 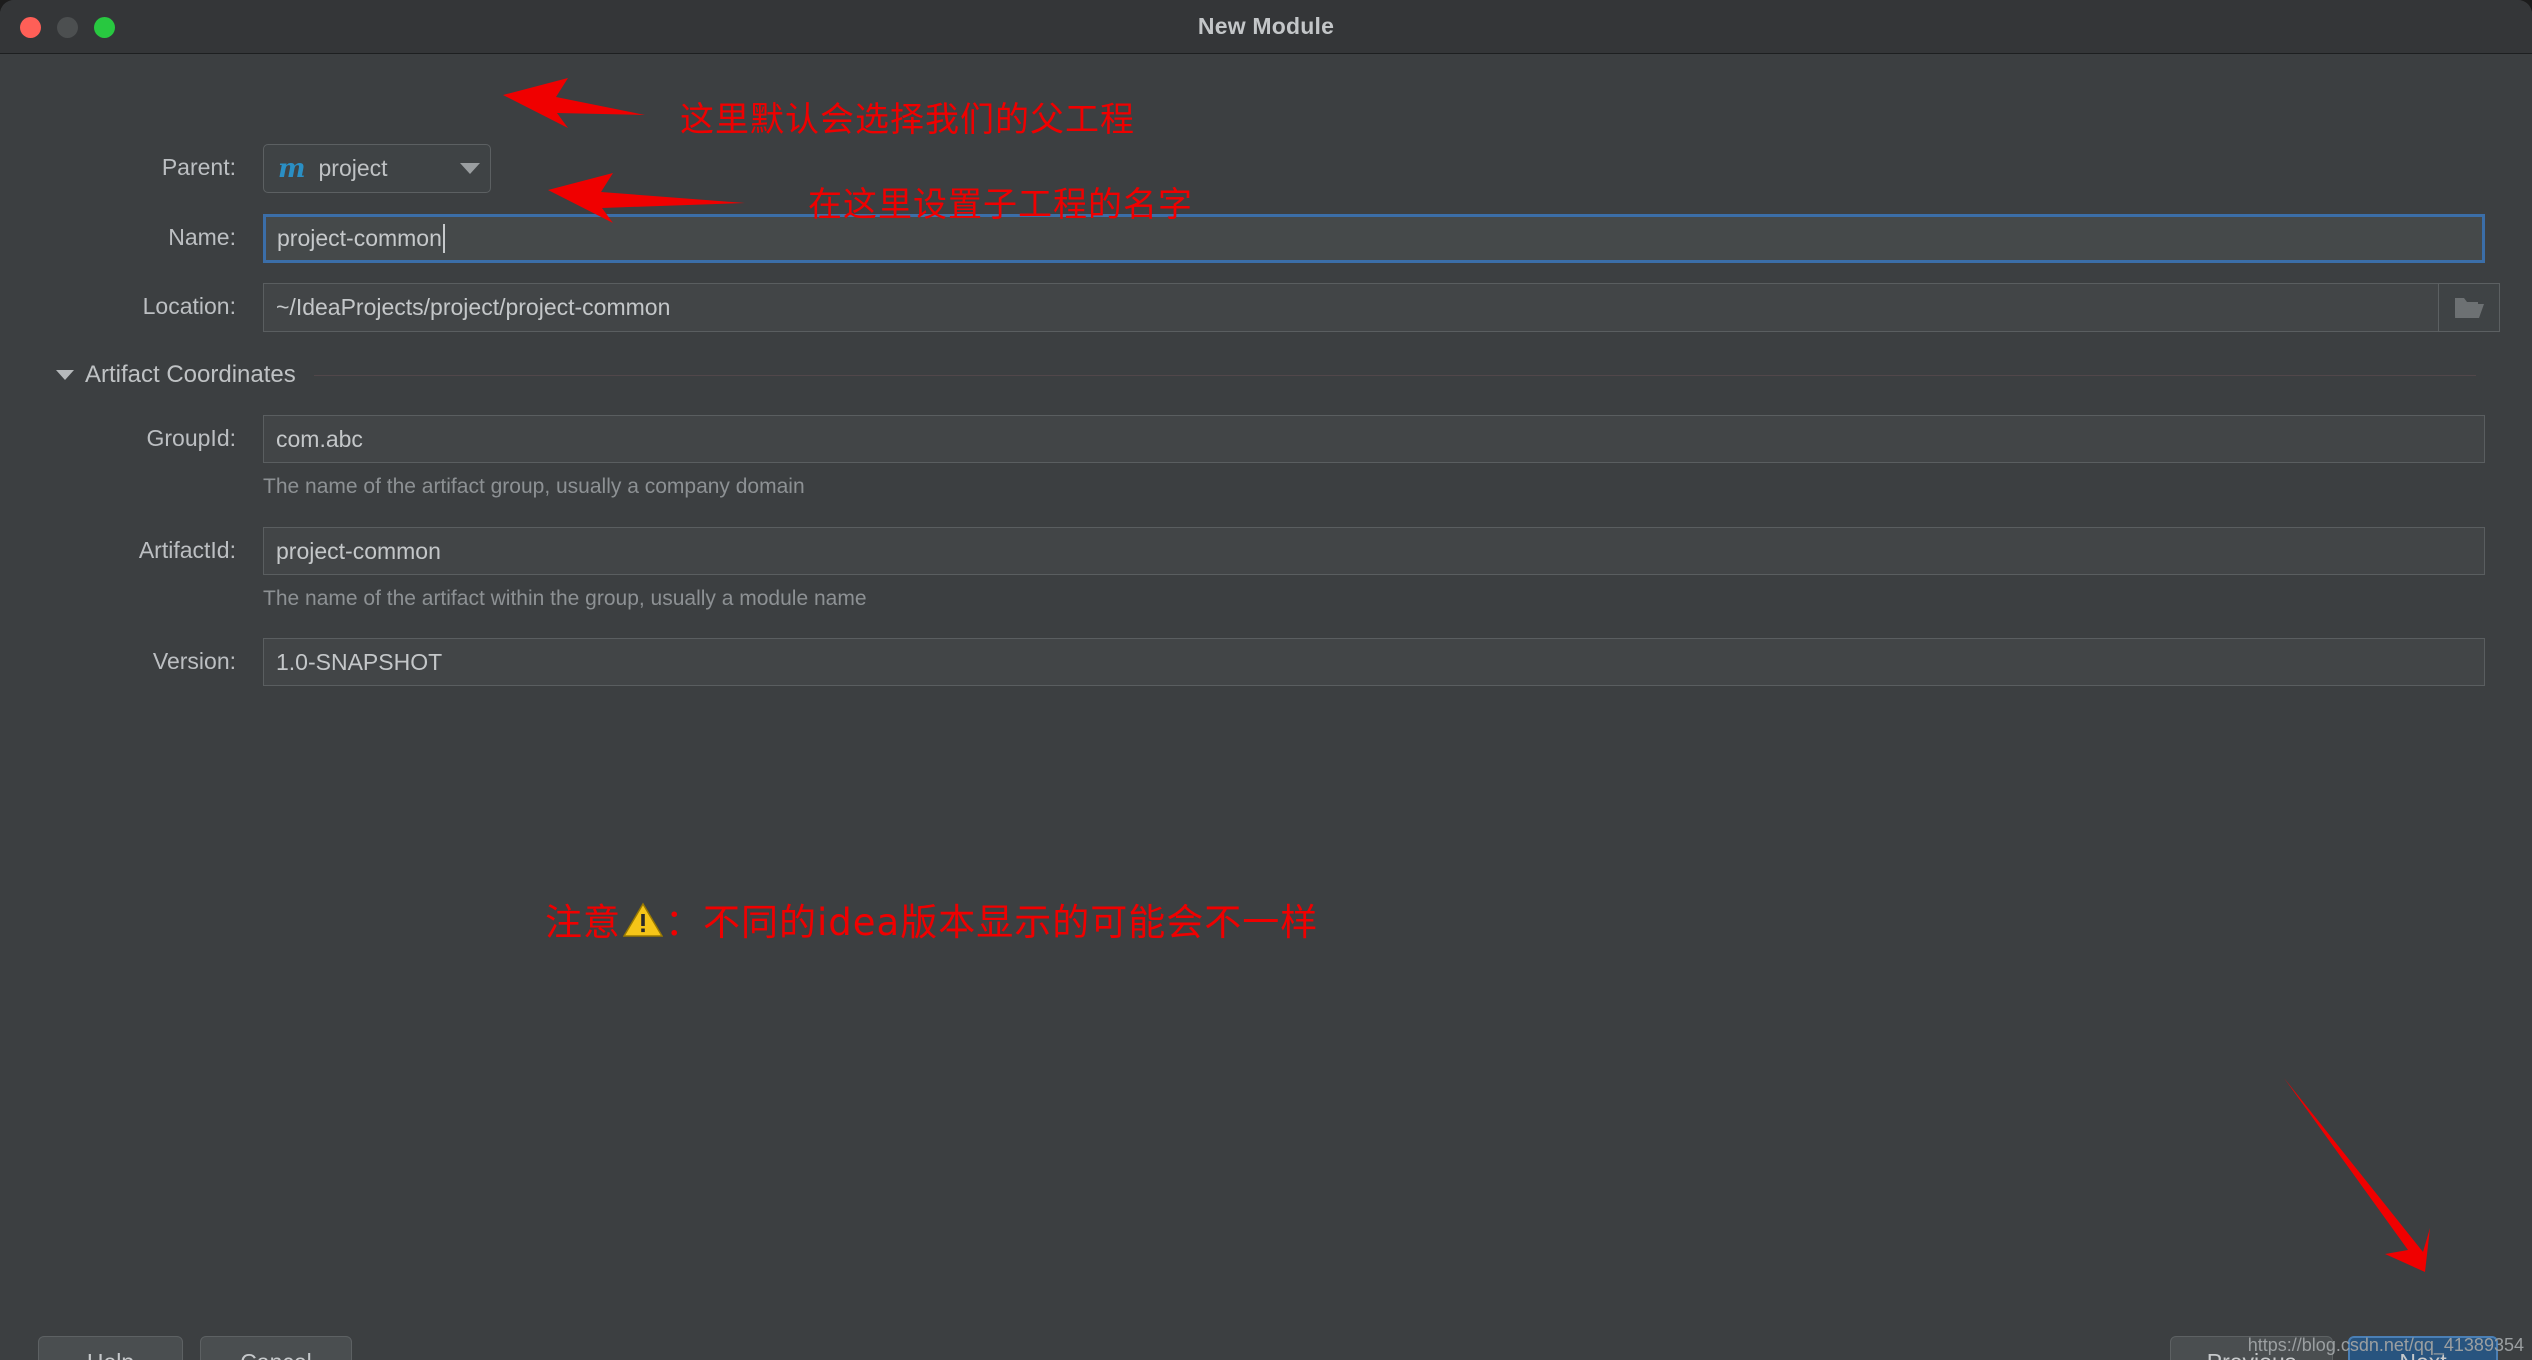 What do you see at coordinates (319, 438) in the screenshot?
I see `groupid-input-value: com.abc` at bounding box center [319, 438].